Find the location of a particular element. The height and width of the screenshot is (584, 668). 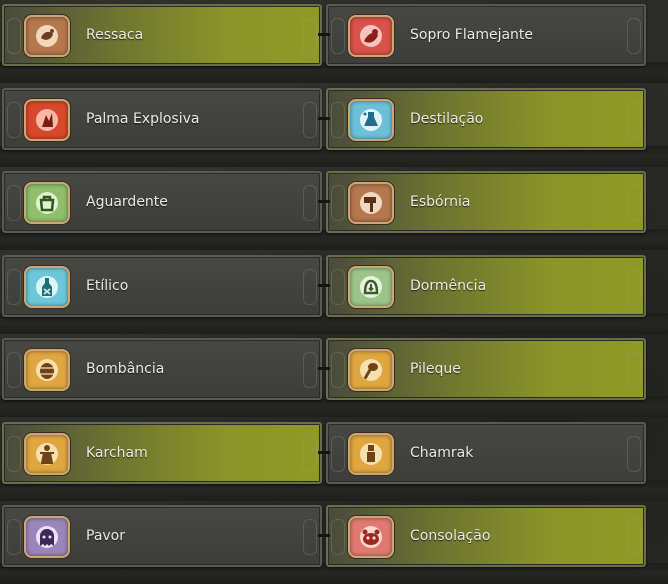

warrior-icon: ★ ★ is located at coordinates (47, 454).